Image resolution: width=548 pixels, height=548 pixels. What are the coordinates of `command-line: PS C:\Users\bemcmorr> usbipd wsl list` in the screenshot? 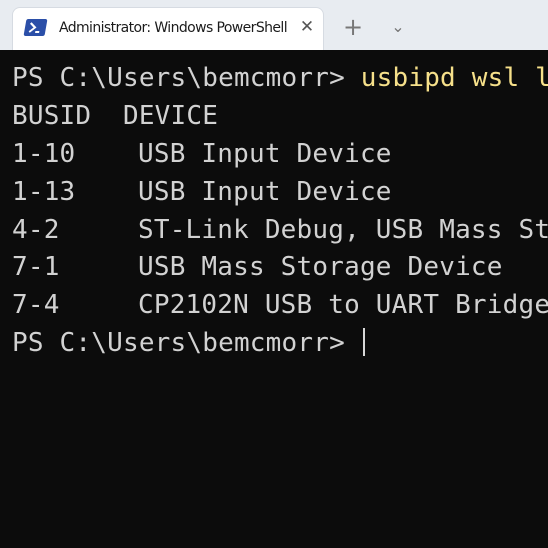 It's located at (280, 78).